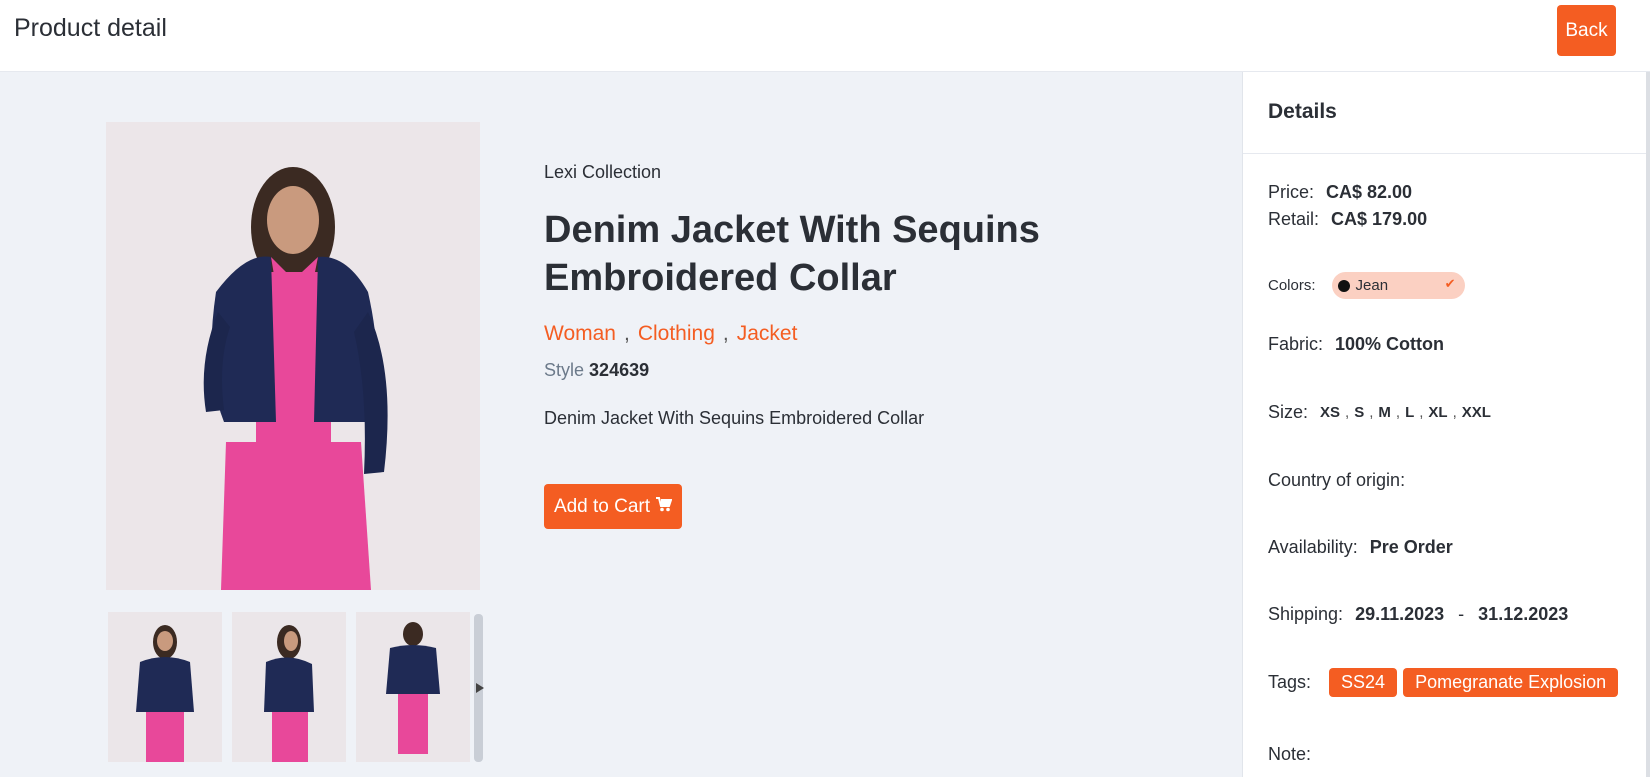 Image resolution: width=1650 pixels, height=777 pixels. I want to click on product-main-image, so click(293, 356).